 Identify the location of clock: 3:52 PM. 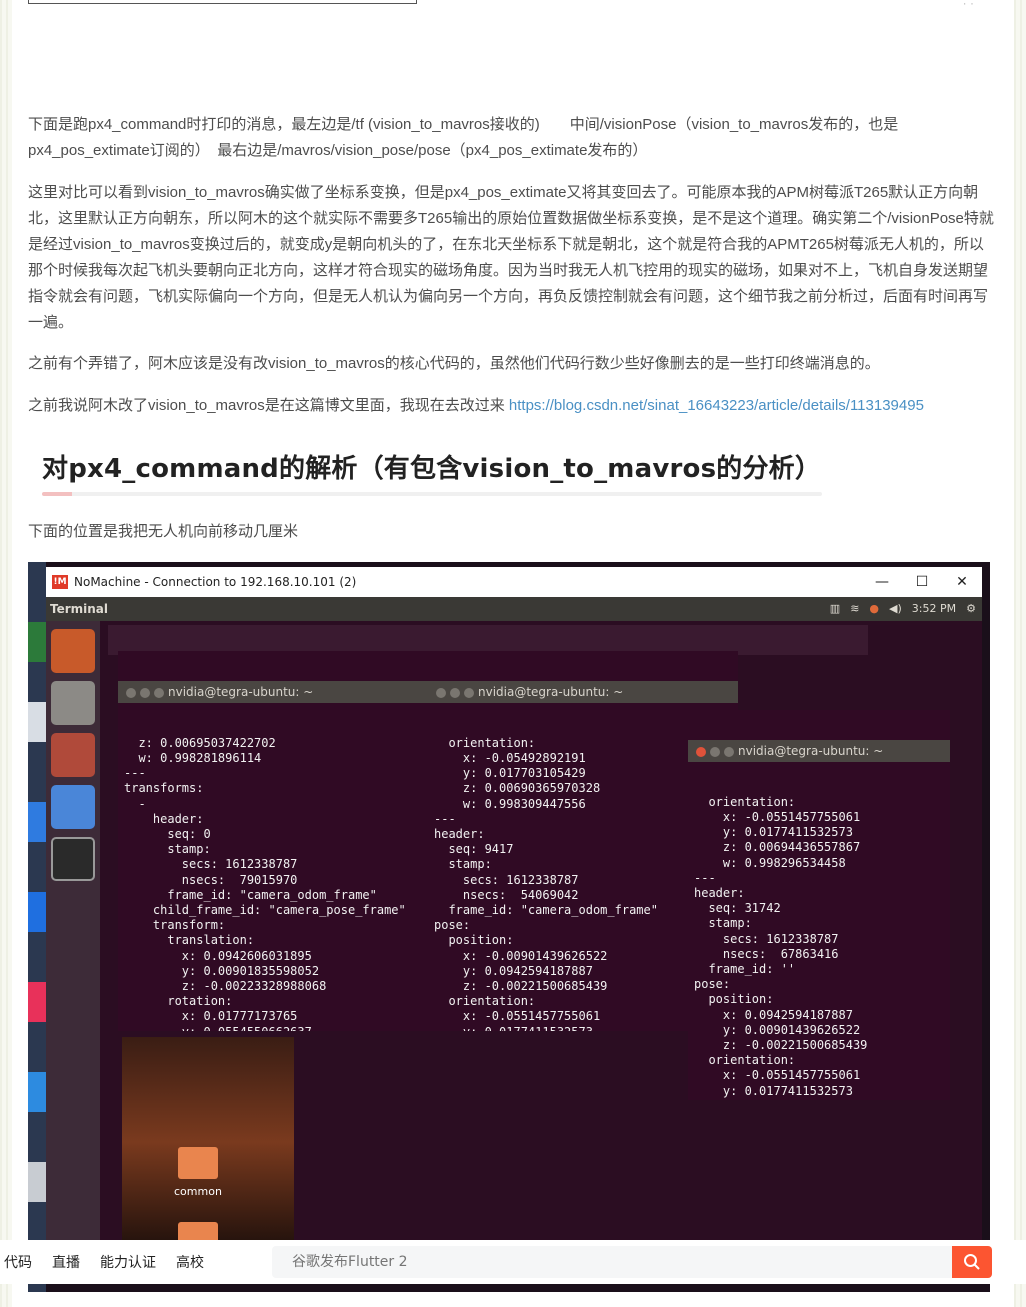
(934, 608).